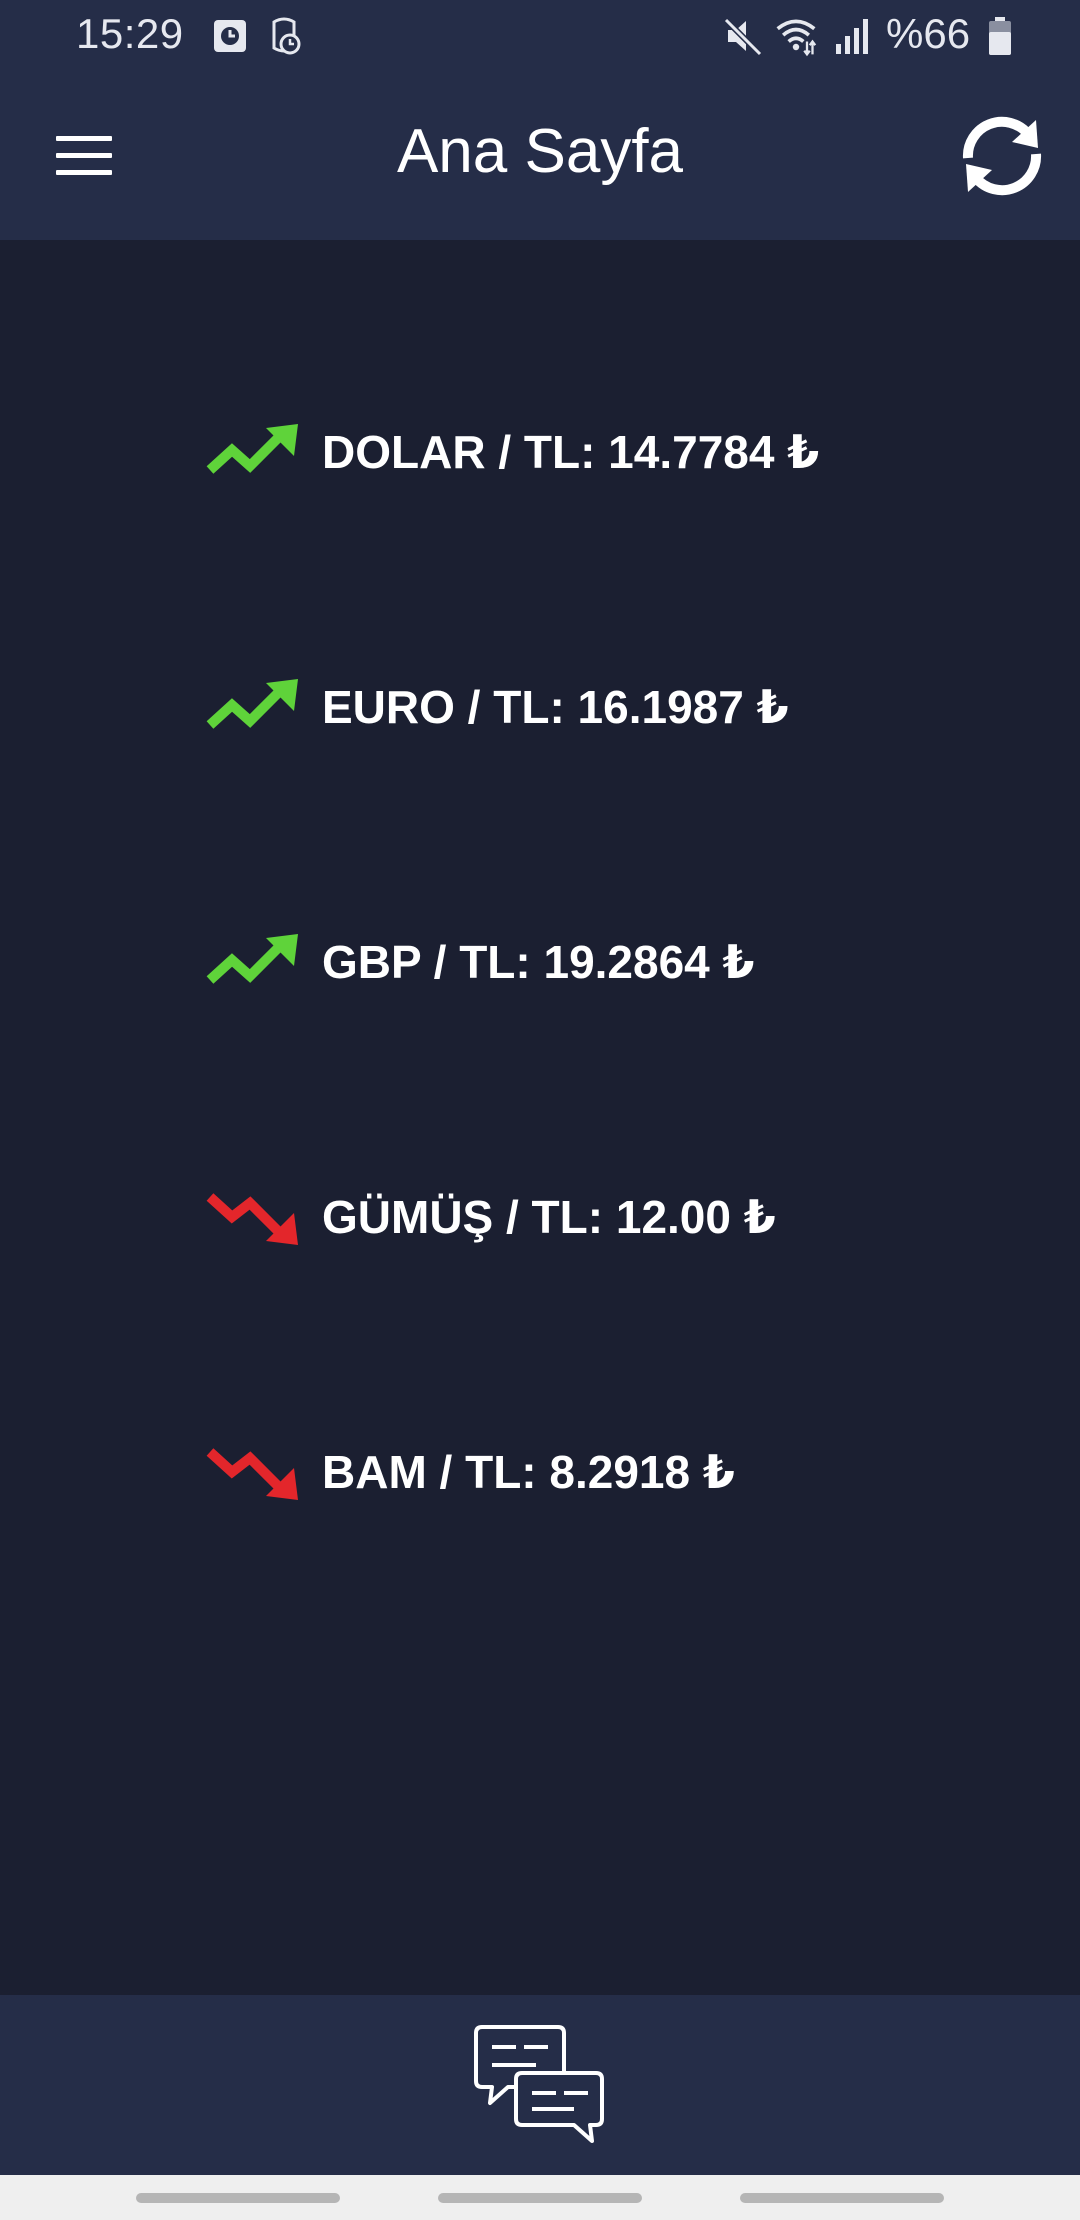  Describe the element at coordinates (230, 36) in the screenshot. I see `alarm-icon` at that location.